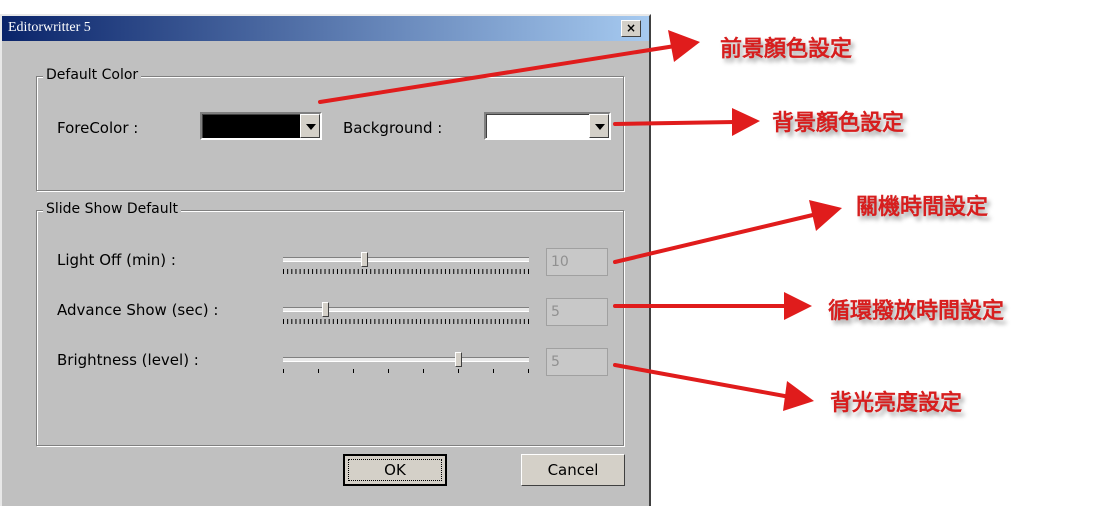 This screenshot has width=1101, height=506. What do you see at coordinates (497, 74) in the screenshot?
I see `arrow-forecolor` at bounding box center [497, 74].